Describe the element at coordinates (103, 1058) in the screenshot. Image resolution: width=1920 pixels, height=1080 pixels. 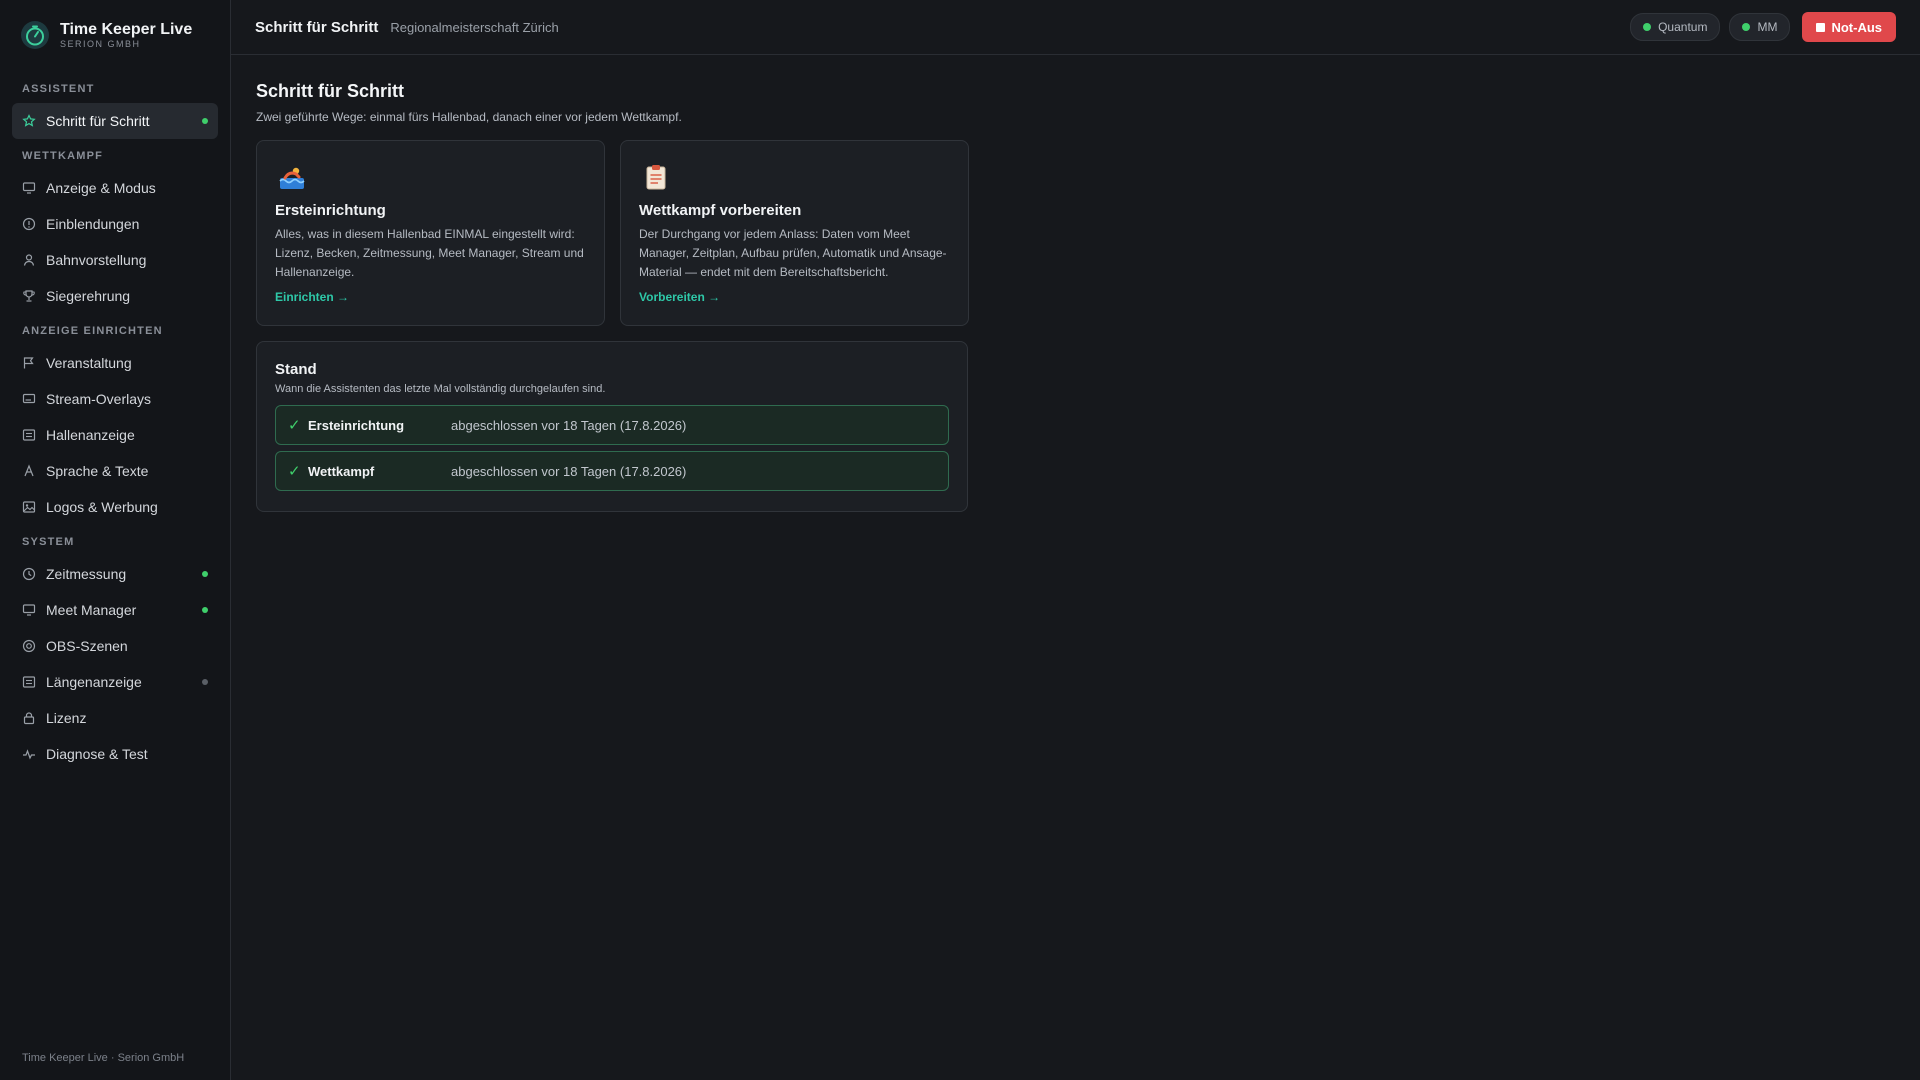
I see `sidebar-footer: Time Keeper Live · Serion GmbH` at that location.